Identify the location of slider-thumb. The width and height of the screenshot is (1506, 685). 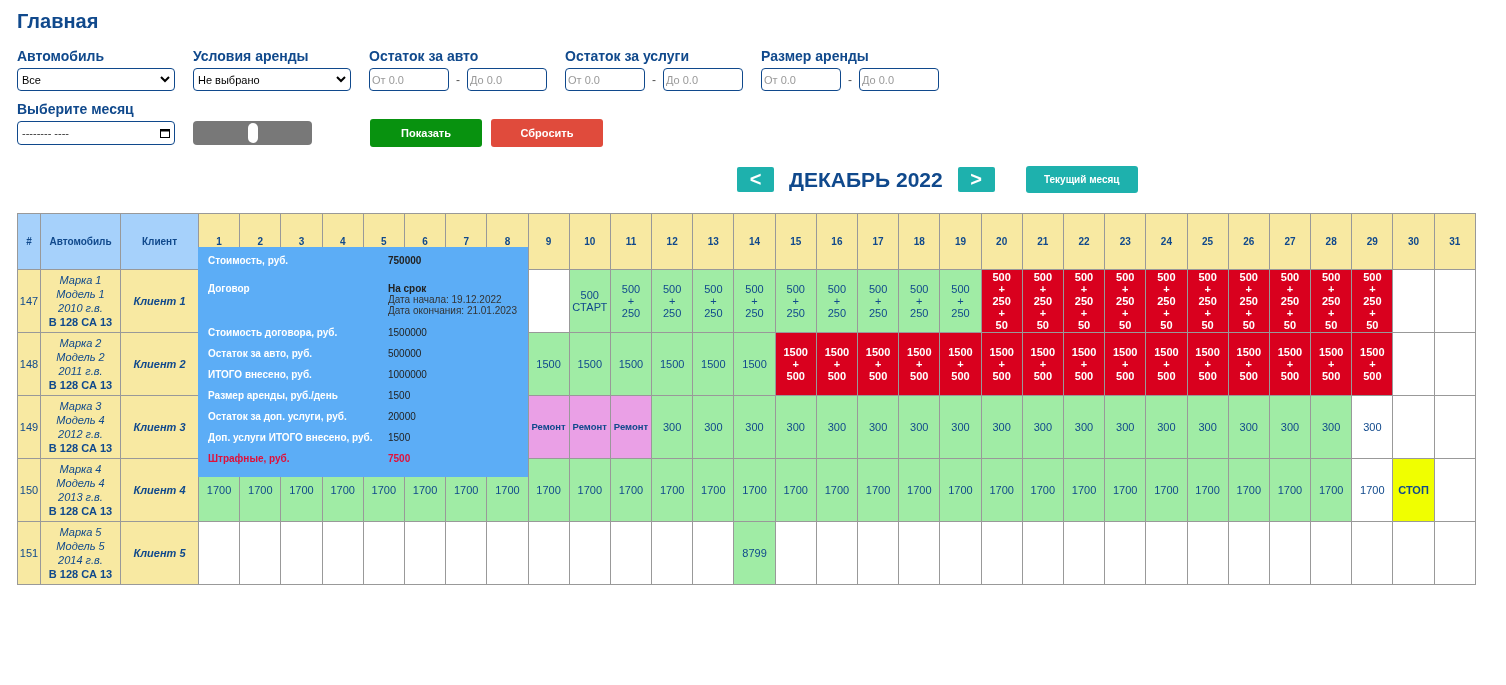
(252, 133).